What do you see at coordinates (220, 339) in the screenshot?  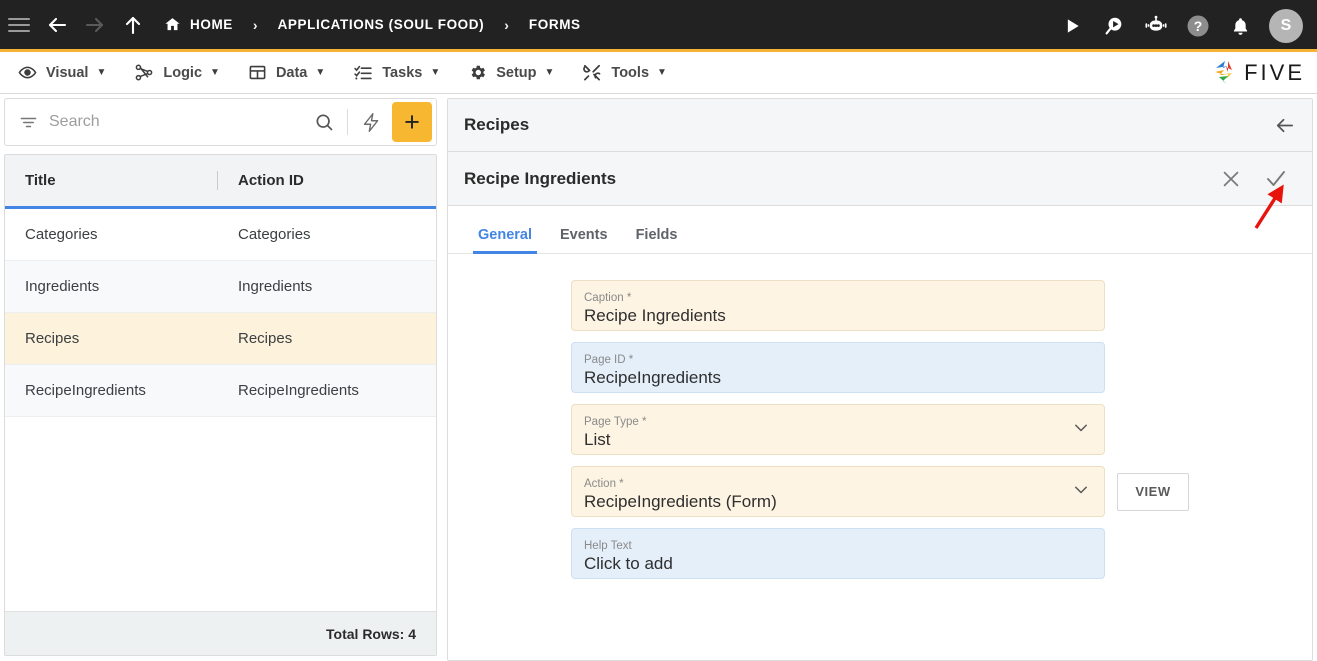 I see `table-row-selected: Recipes Recipes` at bounding box center [220, 339].